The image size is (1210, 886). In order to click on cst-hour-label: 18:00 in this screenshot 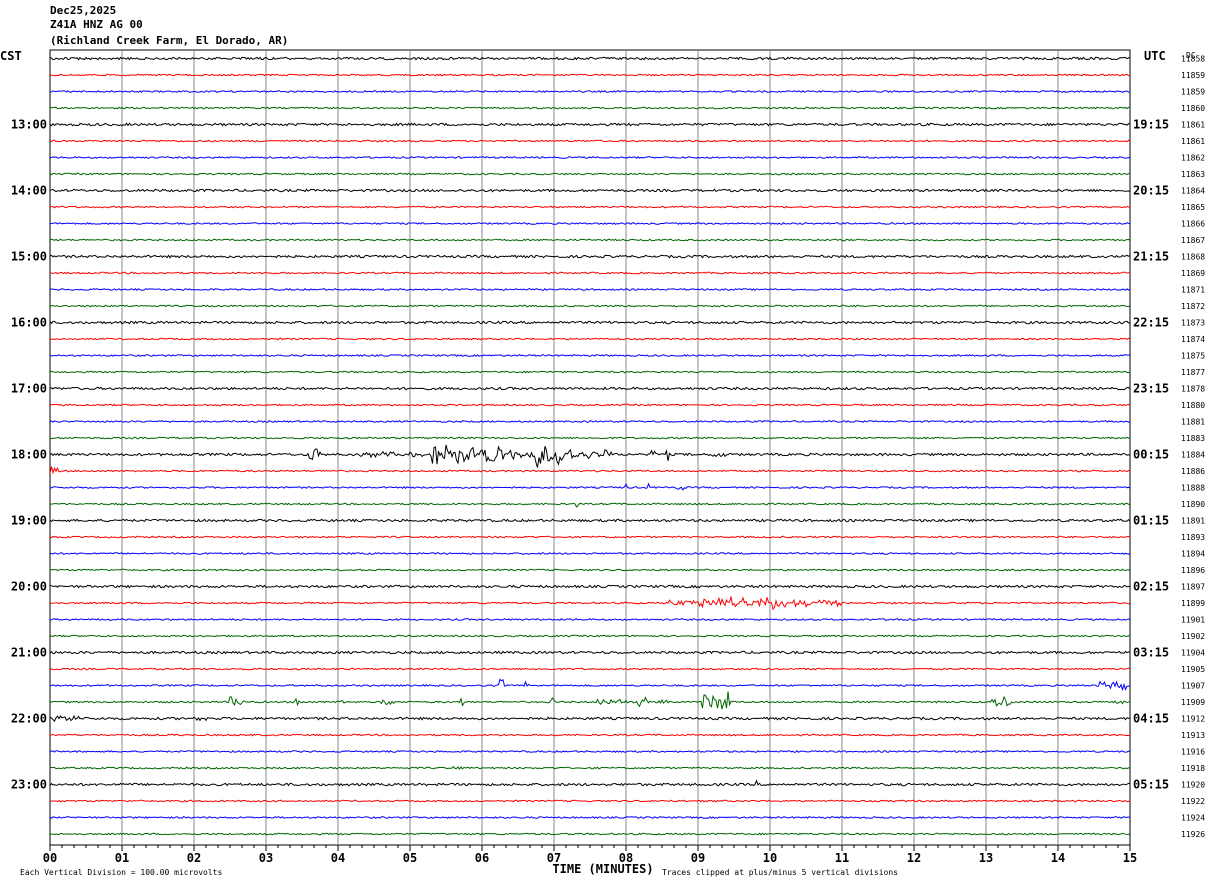, I will do `click(29, 455)`.